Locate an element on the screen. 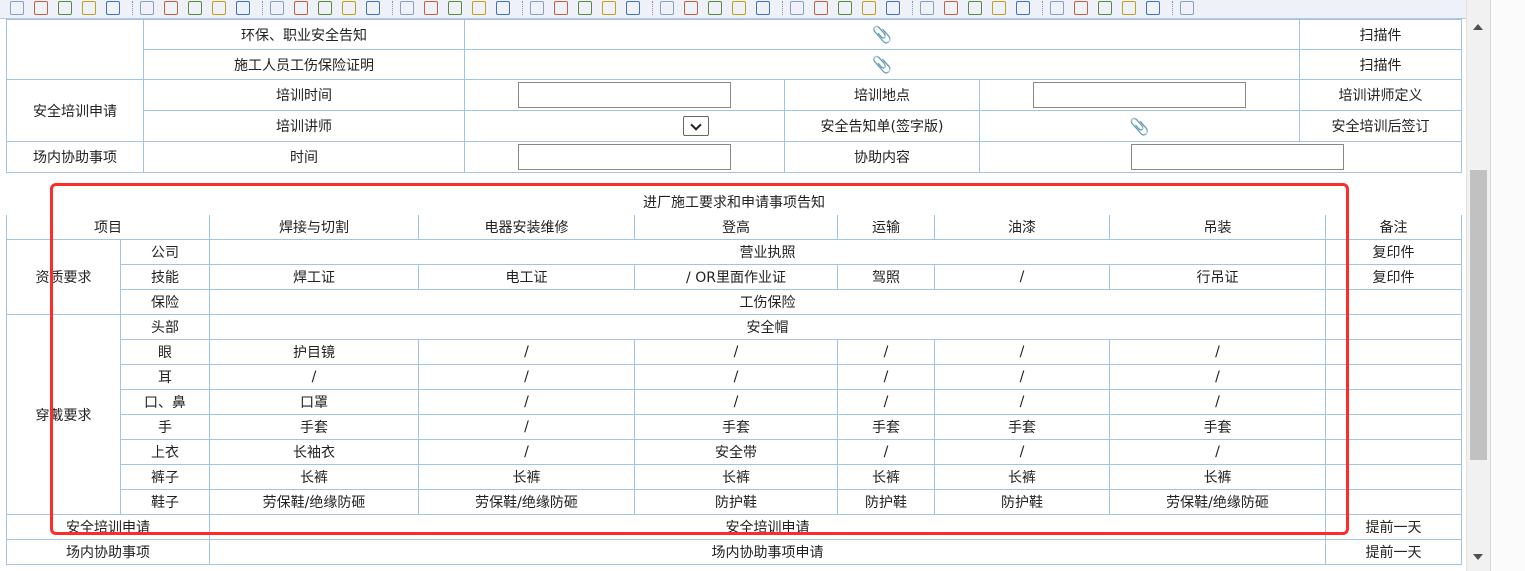 Image resolution: width=1525 pixels, height=571 pixels. scroll-down-arrow-icon is located at coordinates (1478, 557).